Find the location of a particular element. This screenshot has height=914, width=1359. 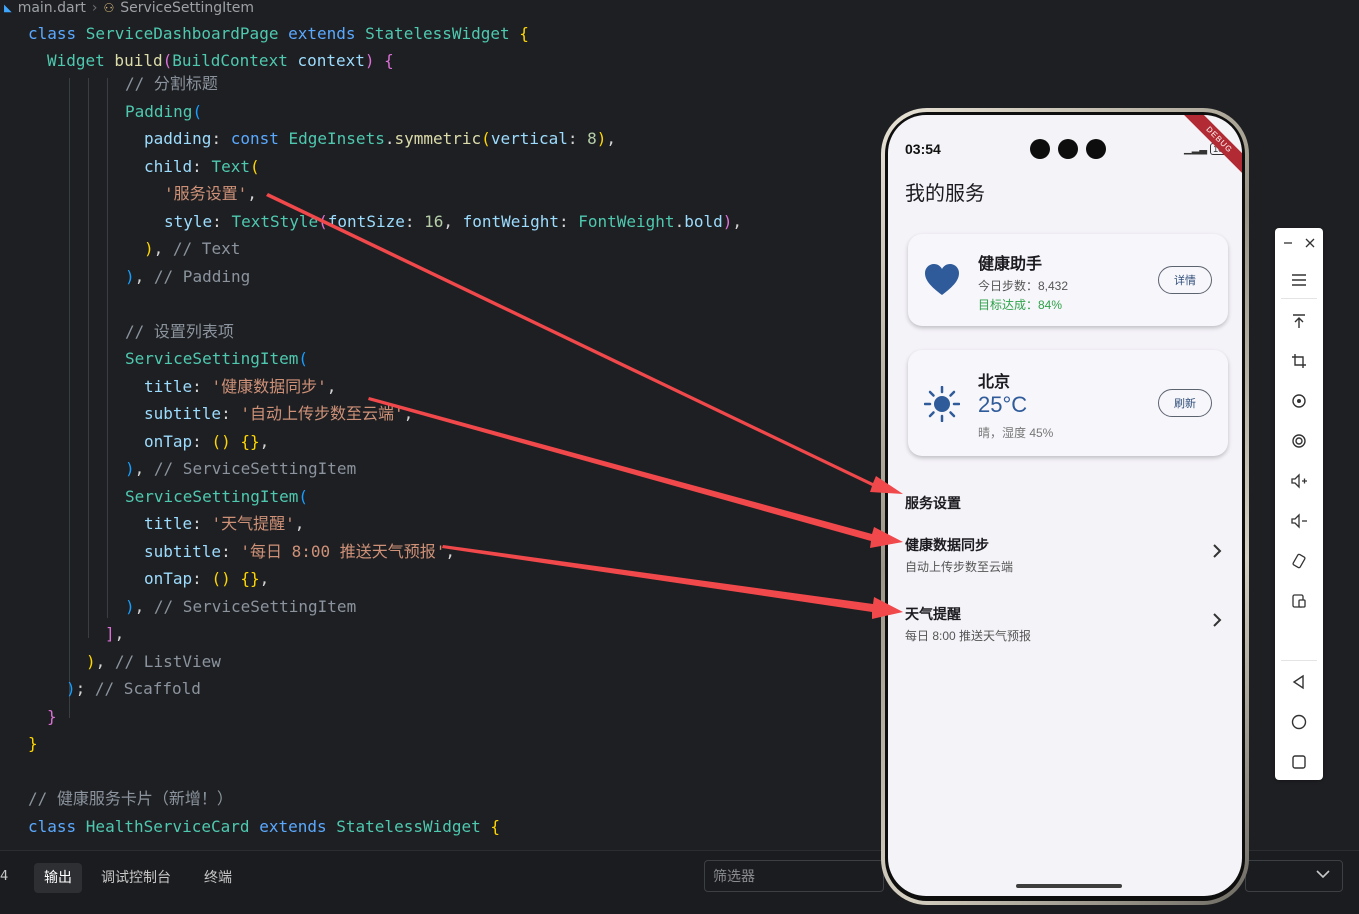

code-line: '服务设置', is located at coordinates (210, 193).